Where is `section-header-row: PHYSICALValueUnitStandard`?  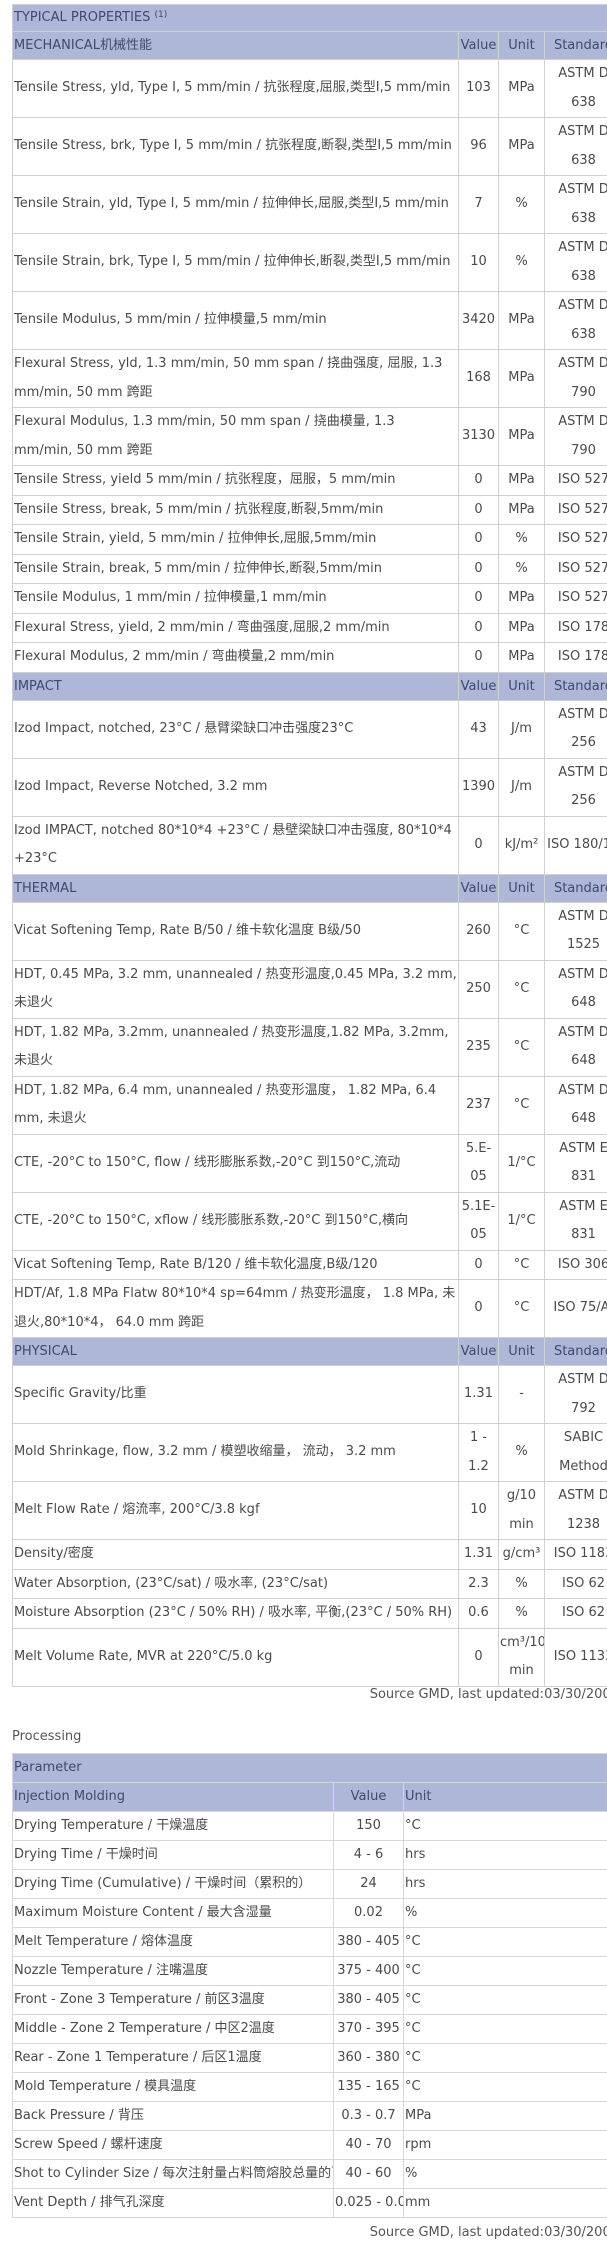
section-header-row: PHYSICALValueUnitStandard is located at coordinates (309, 1351).